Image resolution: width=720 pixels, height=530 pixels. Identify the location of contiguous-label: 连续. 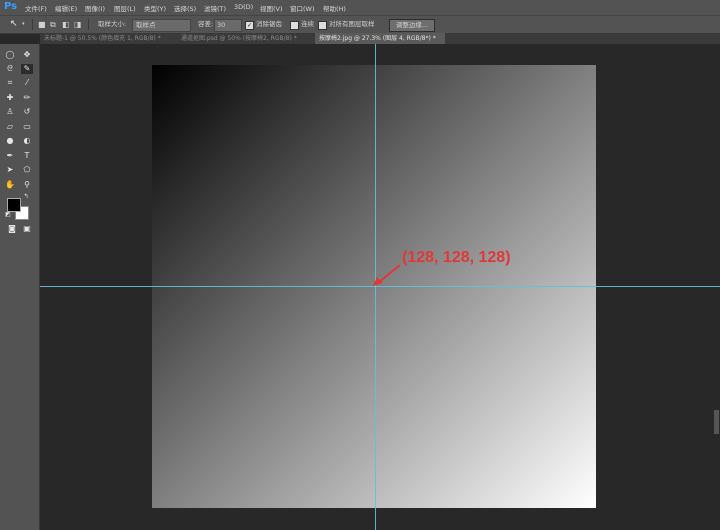
(307, 24).